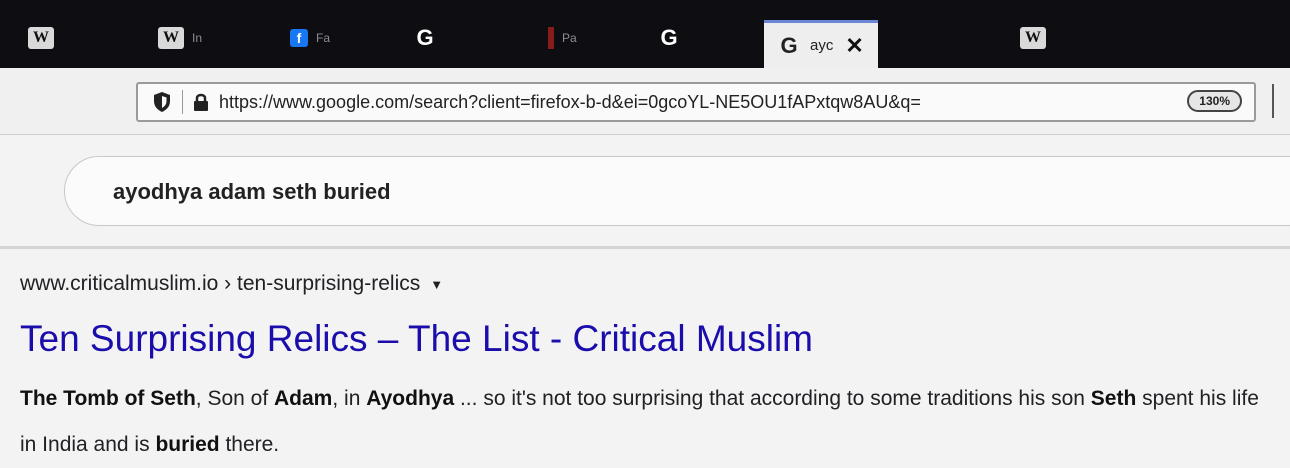 The width and height of the screenshot is (1290, 468). I want to click on snippet-highlight: Adam, so click(303, 398).